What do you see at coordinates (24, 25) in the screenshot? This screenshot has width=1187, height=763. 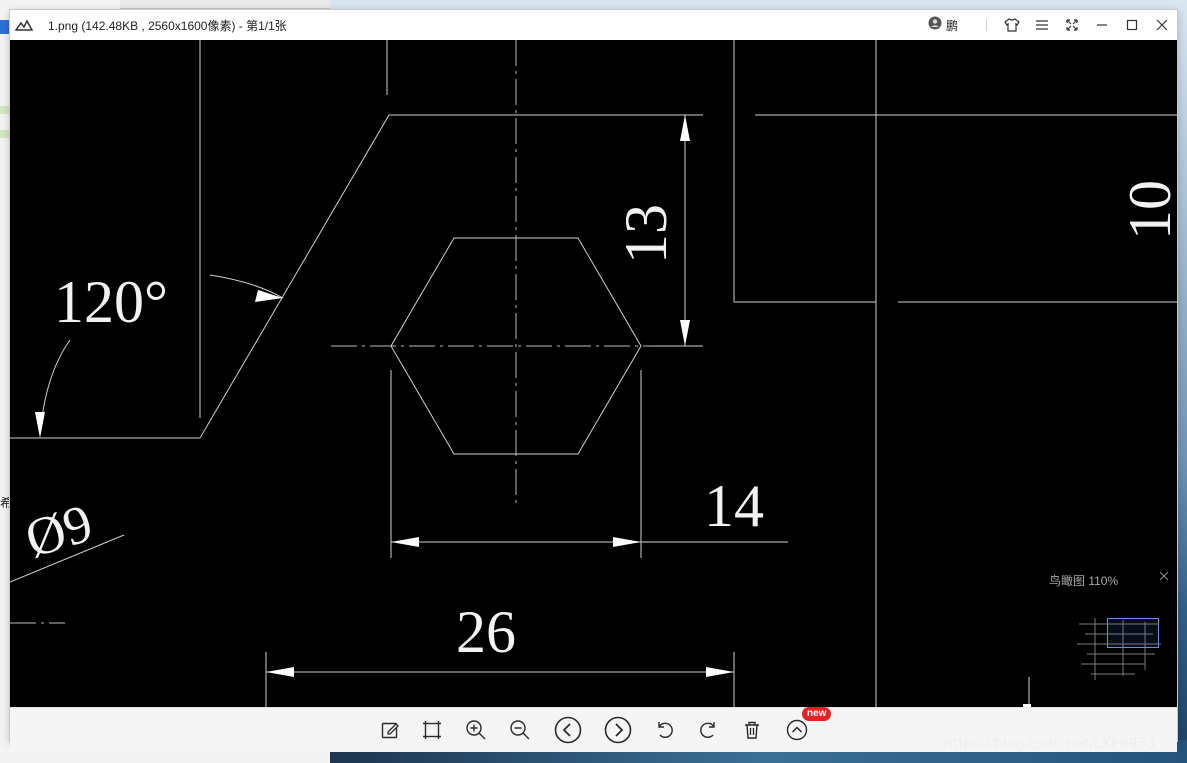 I see `app-logo-icon` at bounding box center [24, 25].